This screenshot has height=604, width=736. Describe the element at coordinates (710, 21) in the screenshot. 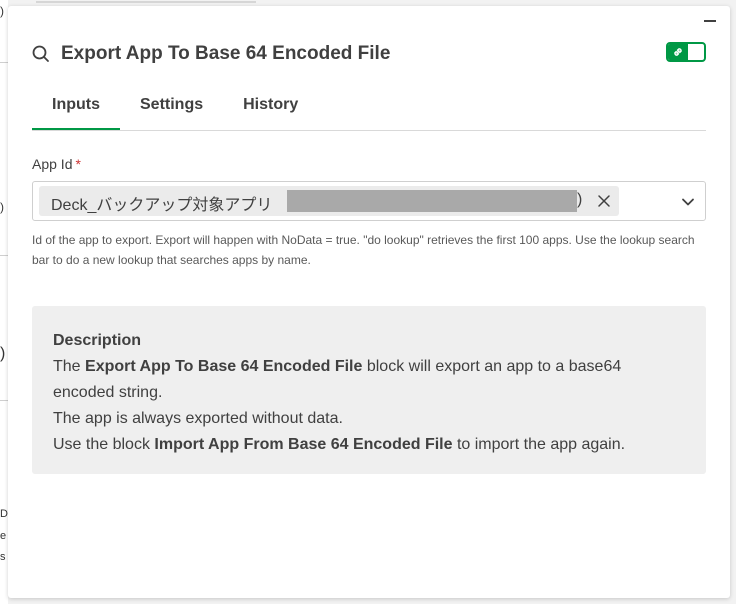

I see `minimize-icon` at that location.